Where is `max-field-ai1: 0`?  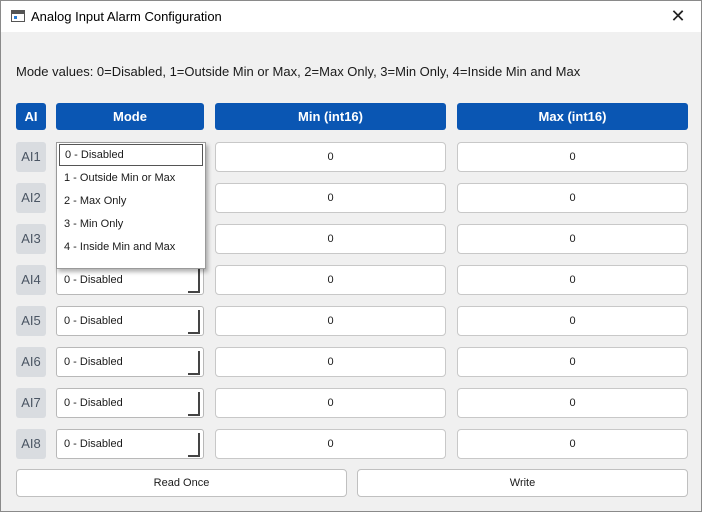 max-field-ai1: 0 is located at coordinates (572, 157).